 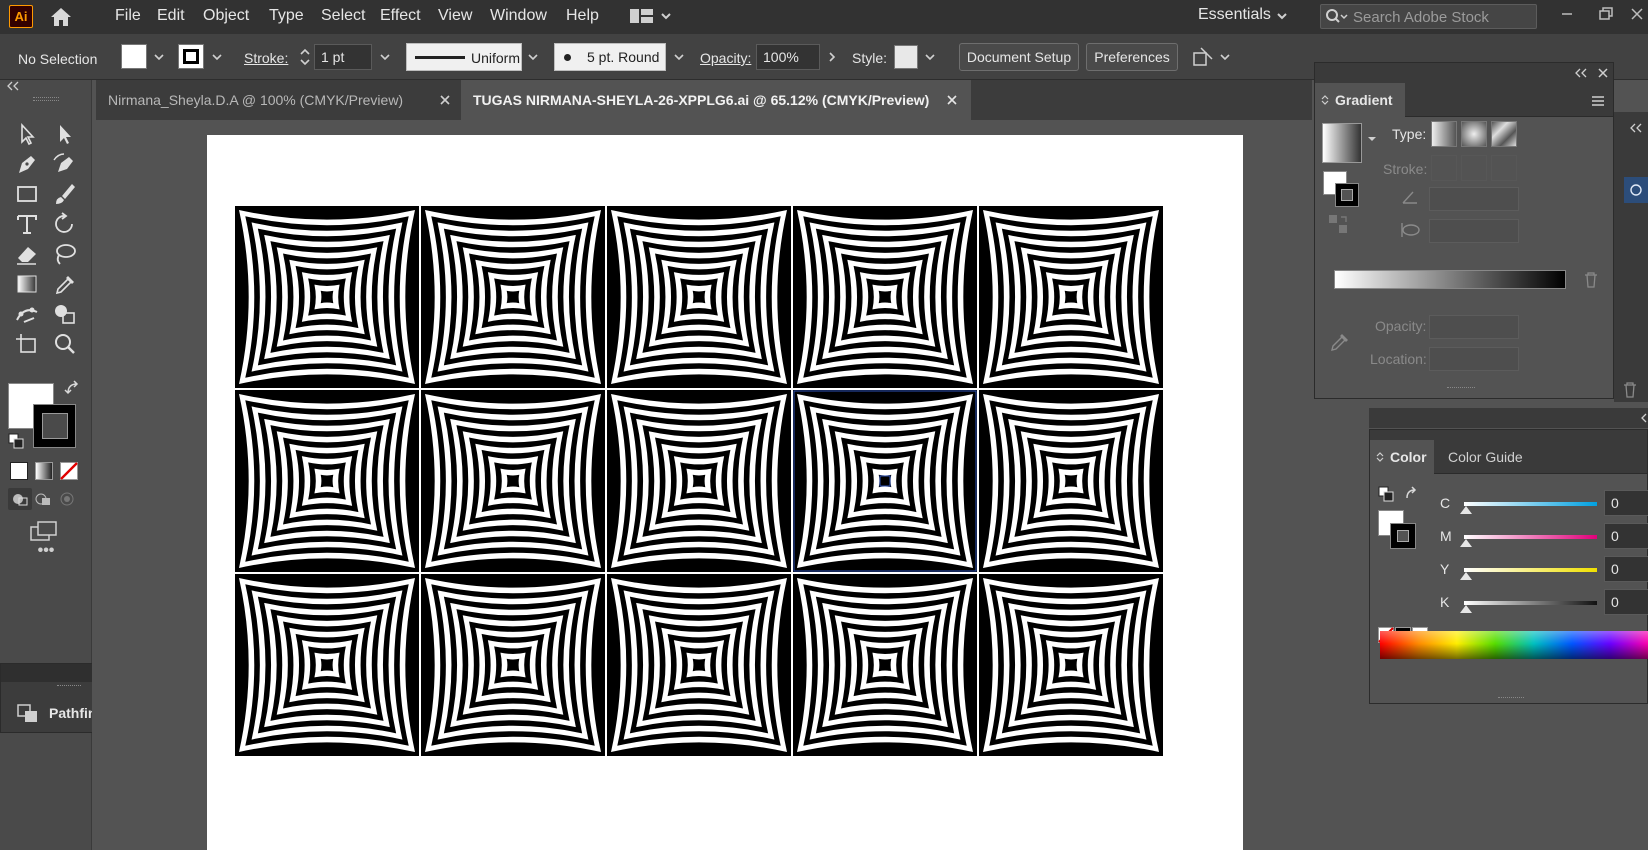 What do you see at coordinates (385, 57) in the screenshot?
I see `stroke-weight-chevron-icon` at bounding box center [385, 57].